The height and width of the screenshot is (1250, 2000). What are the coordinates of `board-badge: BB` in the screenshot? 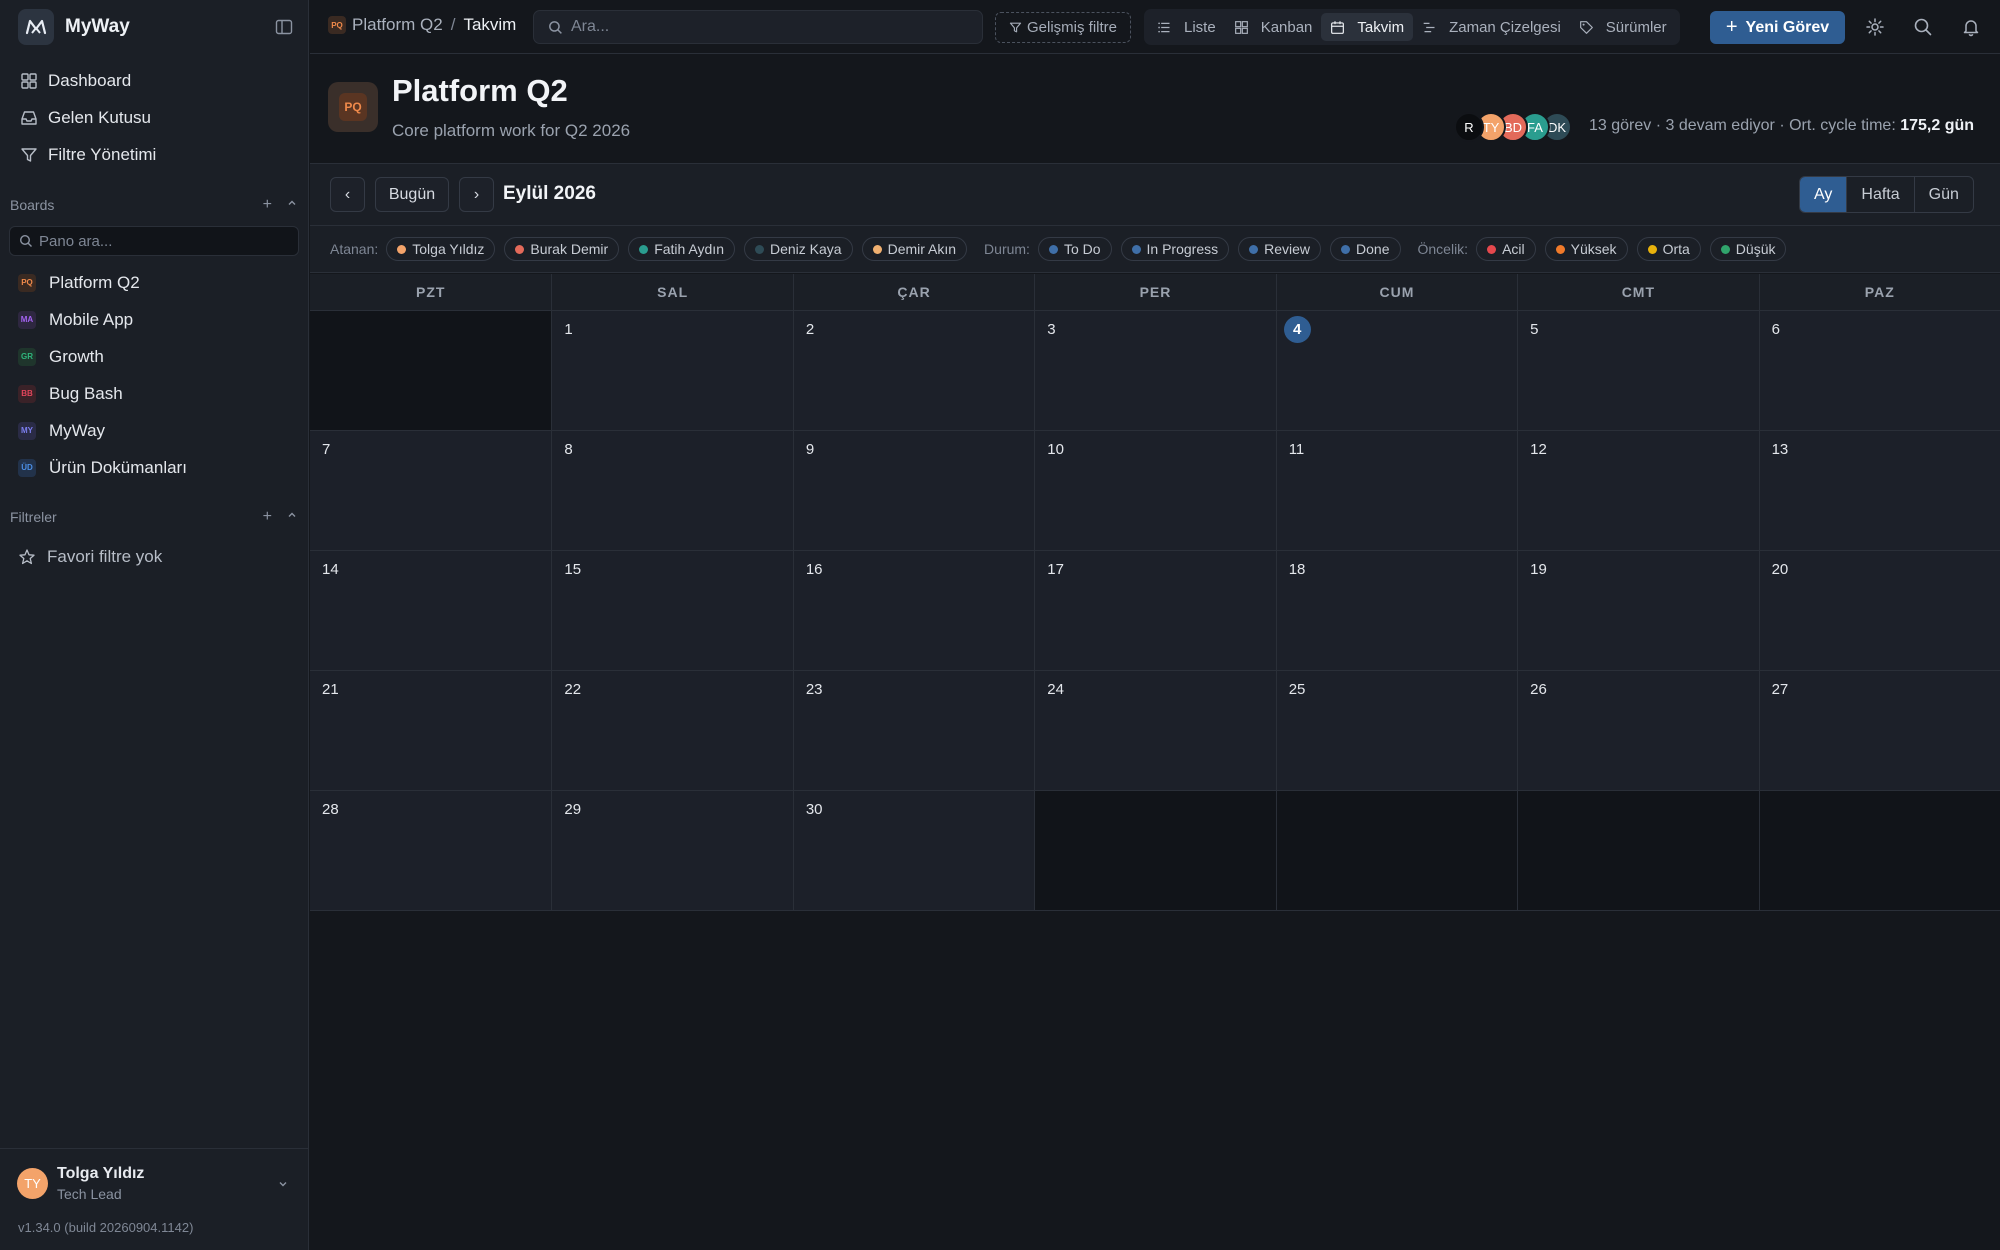 It's located at (27, 393).